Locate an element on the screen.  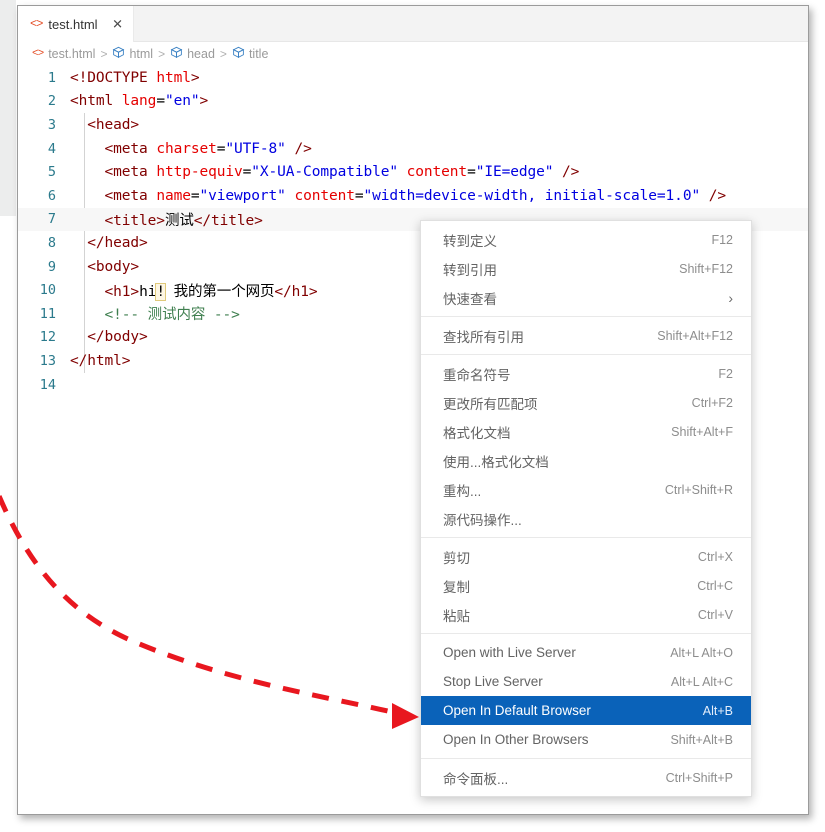
line-number: 13 is located at coordinates (47, 360).